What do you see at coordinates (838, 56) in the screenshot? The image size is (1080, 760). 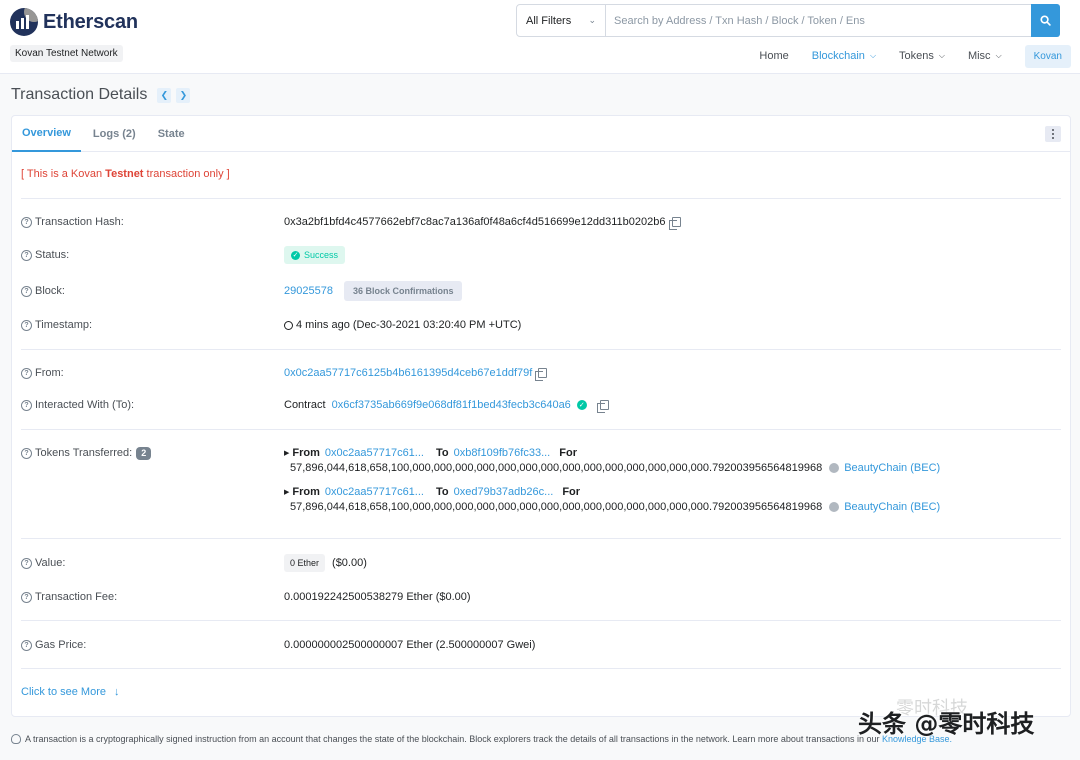 I see `nav-blockchain-label: Blockchain` at bounding box center [838, 56].